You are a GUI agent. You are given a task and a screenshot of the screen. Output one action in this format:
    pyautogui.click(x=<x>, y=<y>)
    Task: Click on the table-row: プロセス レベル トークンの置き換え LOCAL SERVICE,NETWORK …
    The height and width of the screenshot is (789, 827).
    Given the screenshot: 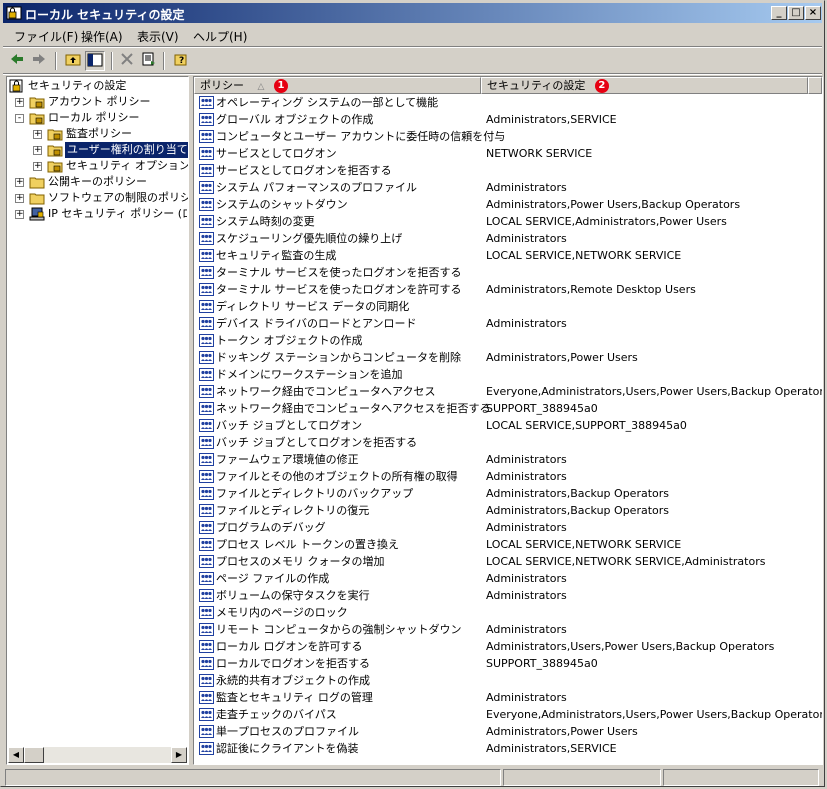 What is the action you would take?
    pyautogui.click(x=508, y=544)
    